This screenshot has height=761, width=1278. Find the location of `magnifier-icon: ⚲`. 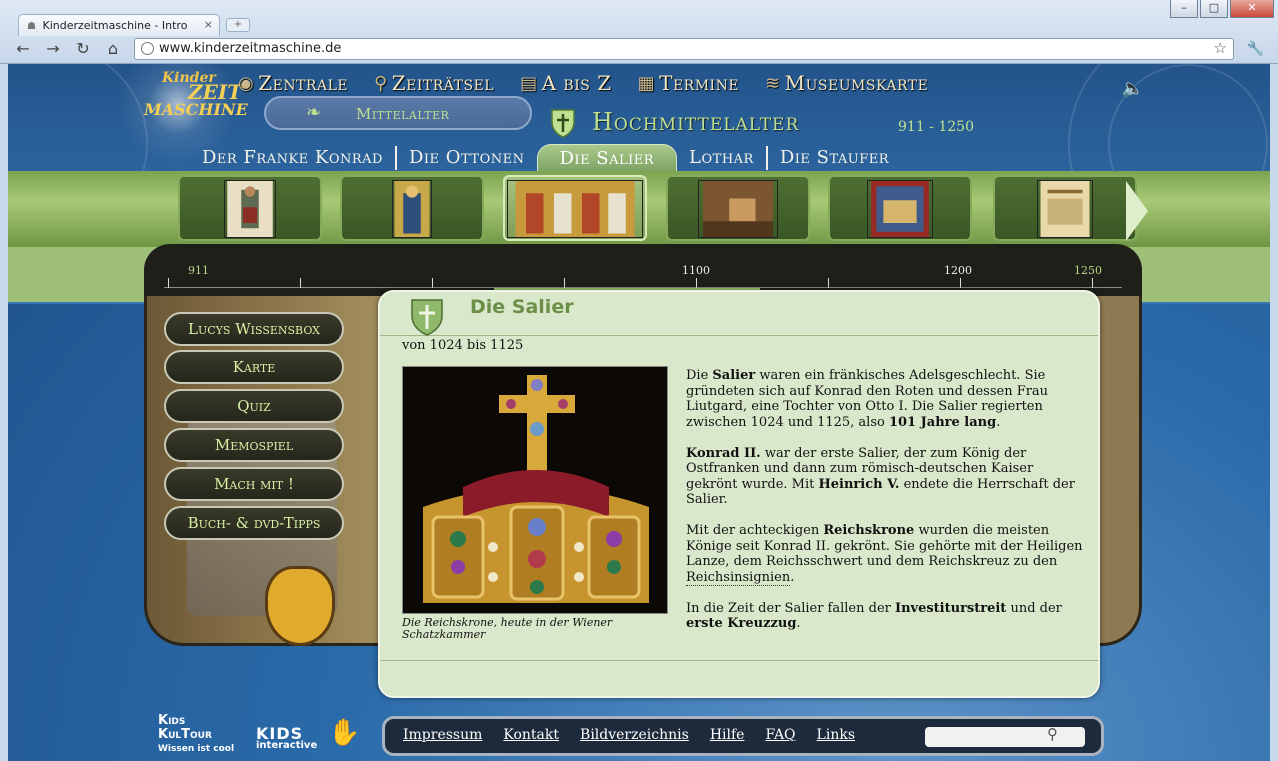

magnifier-icon: ⚲ is located at coordinates (381, 83).